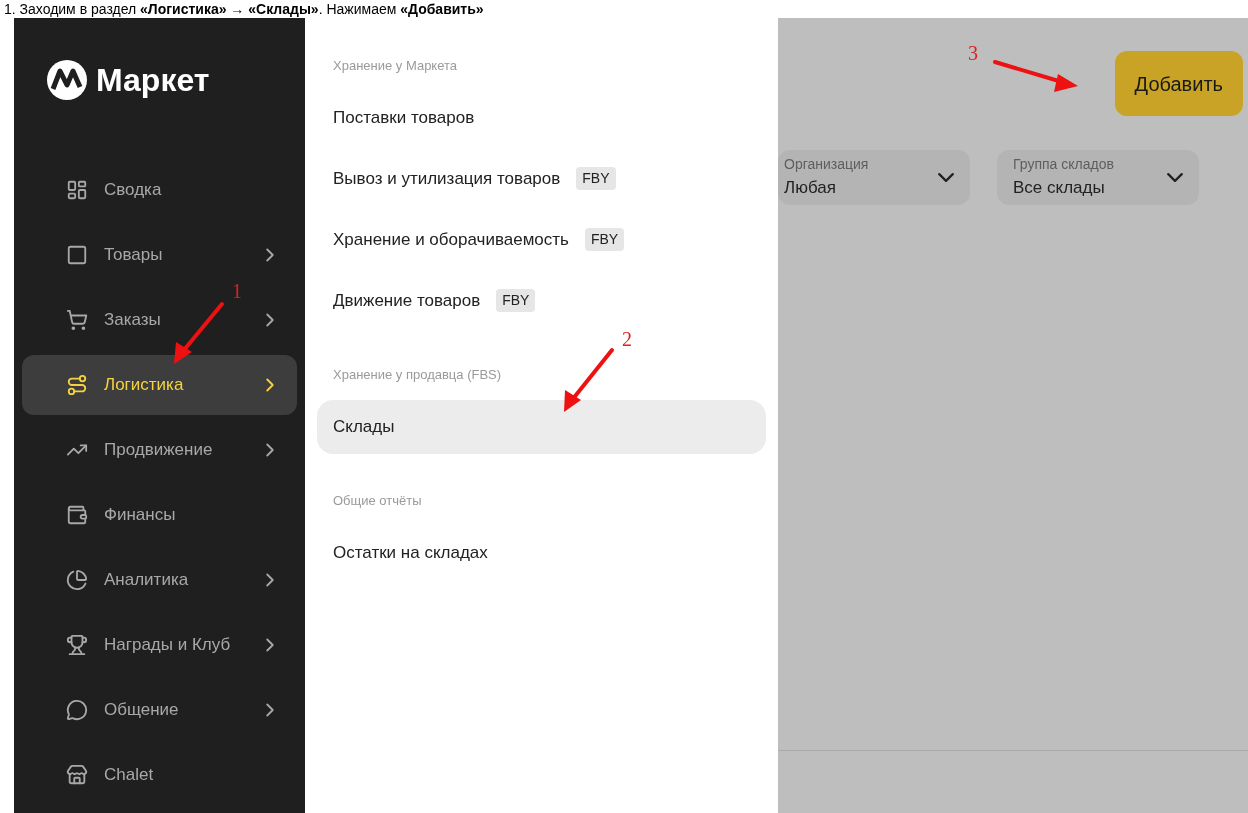 The height and width of the screenshot is (813, 1248). What do you see at coordinates (395, 66) in the screenshot?
I see `section-title: Хранение у Маркета` at bounding box center [395, 66].